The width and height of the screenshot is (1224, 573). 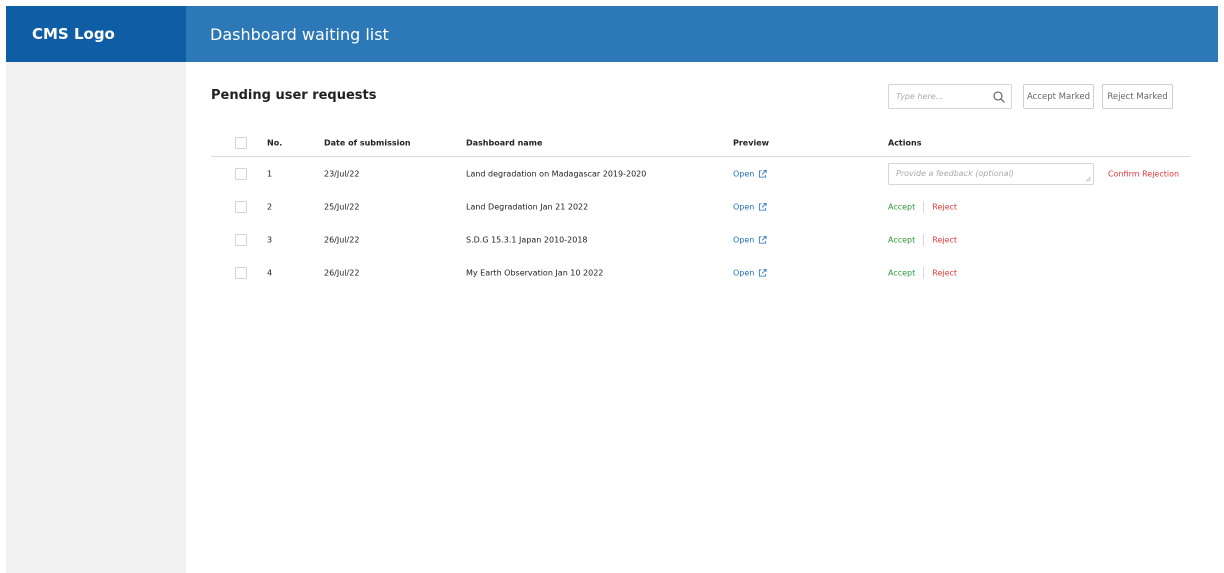 I want to click on feedback-input, so click(x=991, y=173).